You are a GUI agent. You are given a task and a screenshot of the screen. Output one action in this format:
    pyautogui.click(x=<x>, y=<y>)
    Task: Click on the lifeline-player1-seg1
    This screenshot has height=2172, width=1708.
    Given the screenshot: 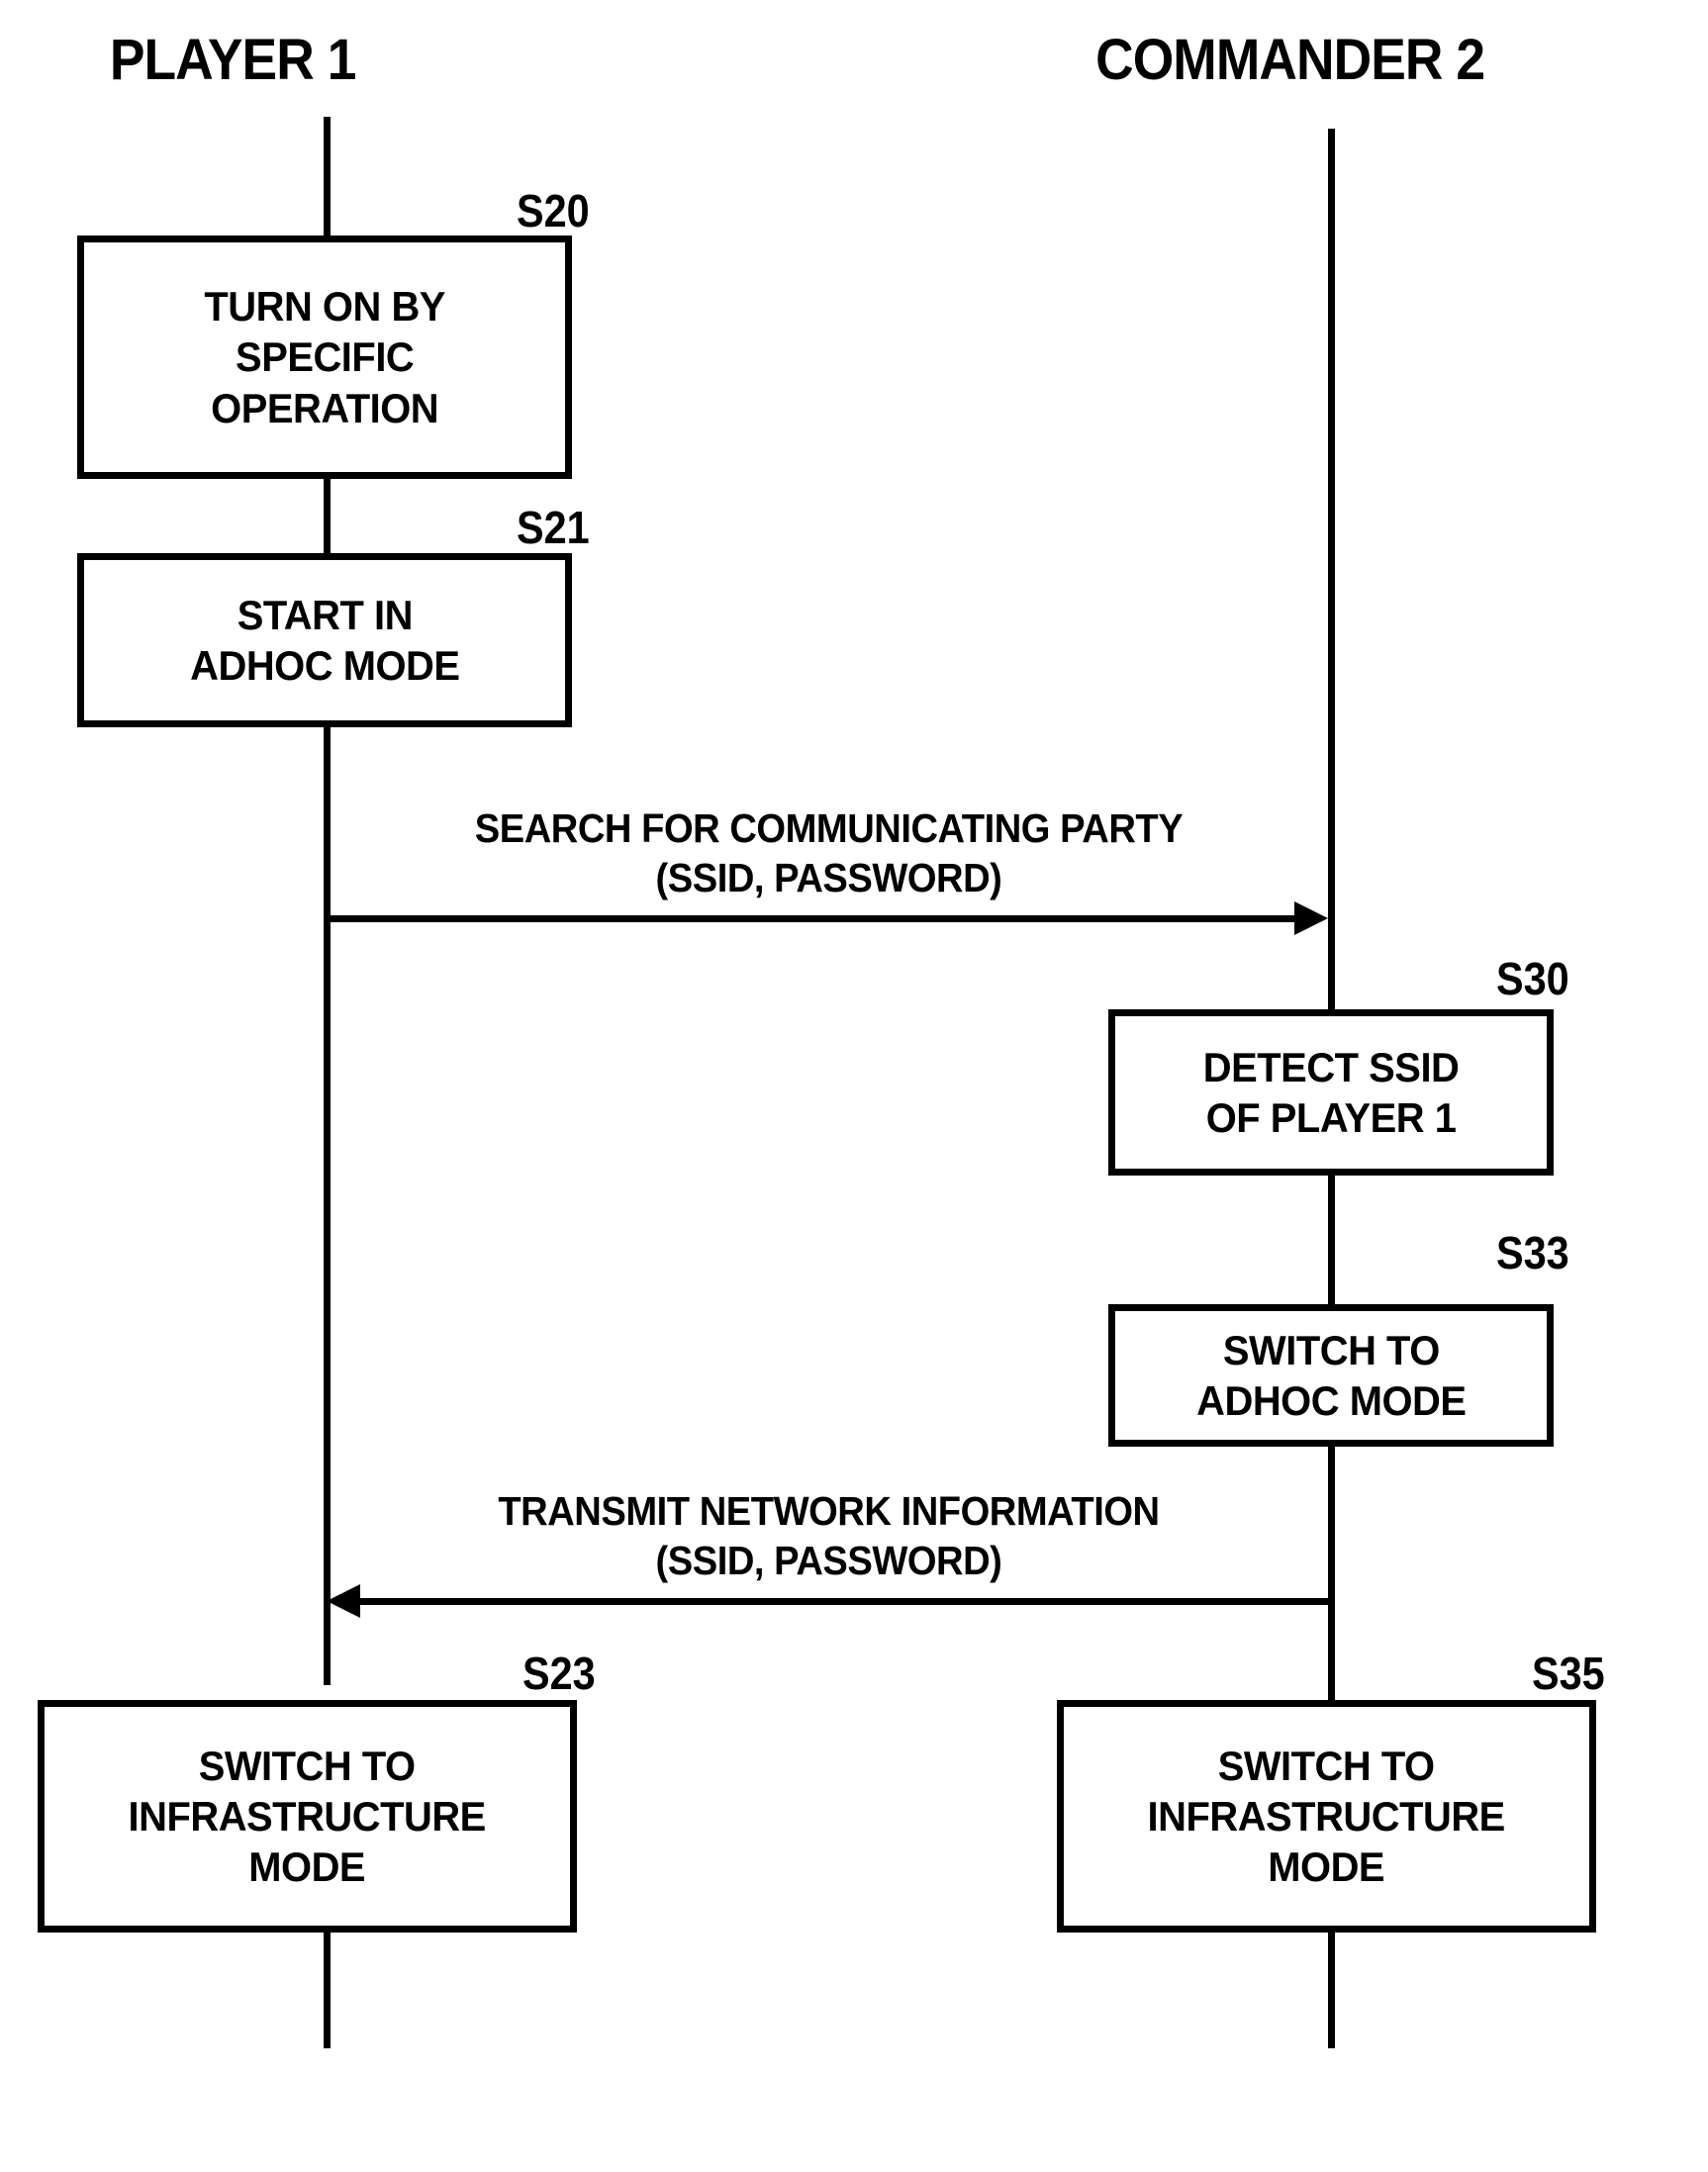 What is the action you would take?
    pyautogui.click(x=327, y=177)
    